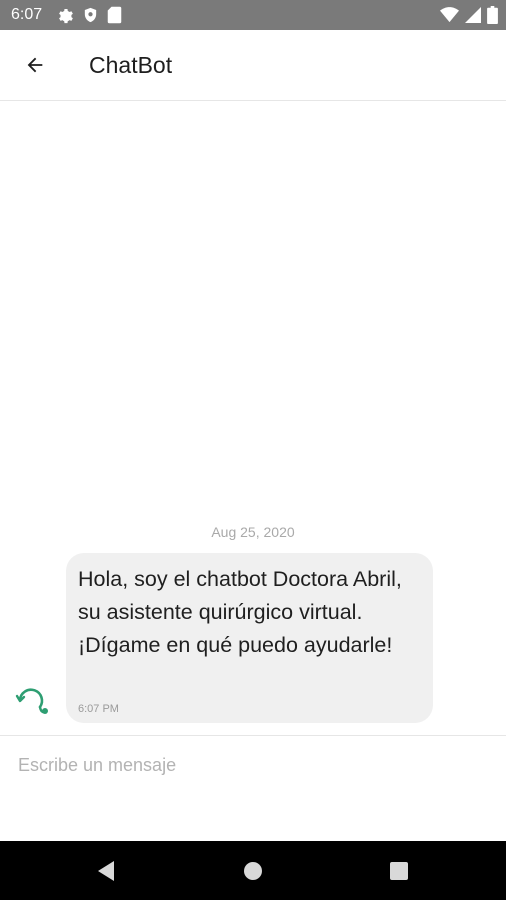  Describe the element at coordinates (66, 16) in the screenshot. I see `settings-icon` at that location.